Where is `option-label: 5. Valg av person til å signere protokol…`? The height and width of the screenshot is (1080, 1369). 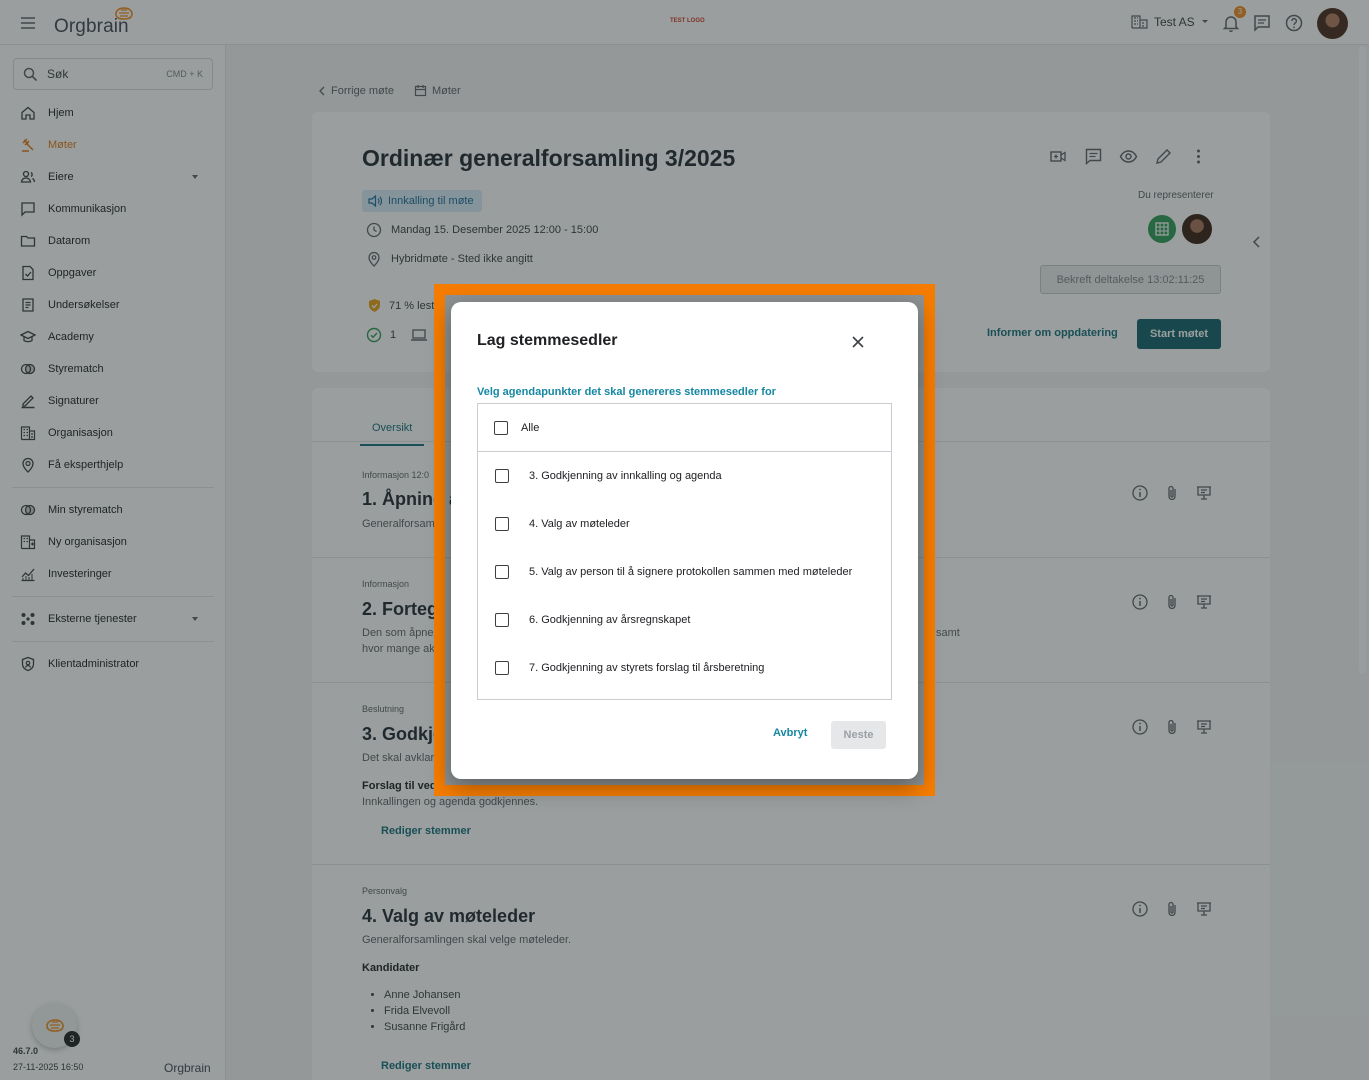
option-label: 5. Valg av person til å signere protokol… is located at coordinates (691, 572).